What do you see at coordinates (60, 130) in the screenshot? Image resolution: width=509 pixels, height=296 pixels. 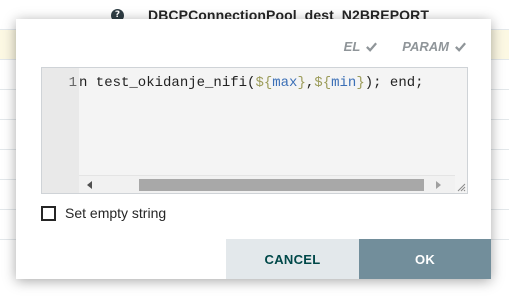 I see `line-number-gutter: 1` at bounding box center [60, 130].